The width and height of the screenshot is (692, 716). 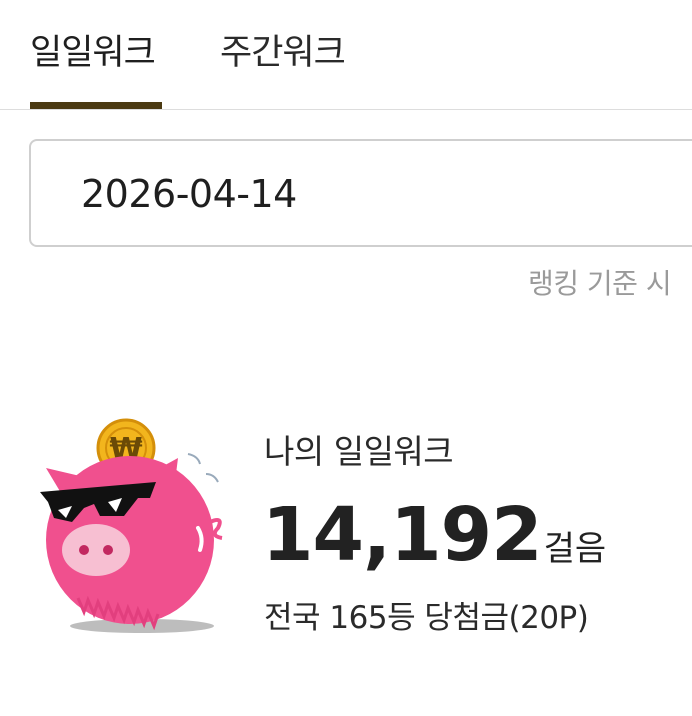 I want to click on tabs-divider, so click(x=346, y=109).